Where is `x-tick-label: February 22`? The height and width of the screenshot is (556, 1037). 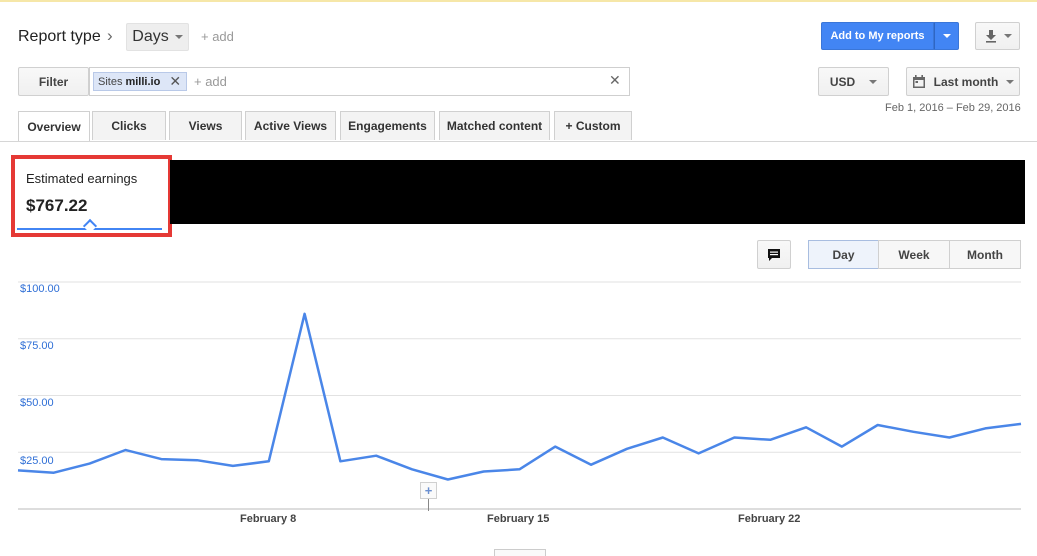
x-tick-label: February 22 is located at coordinates (769, 519).